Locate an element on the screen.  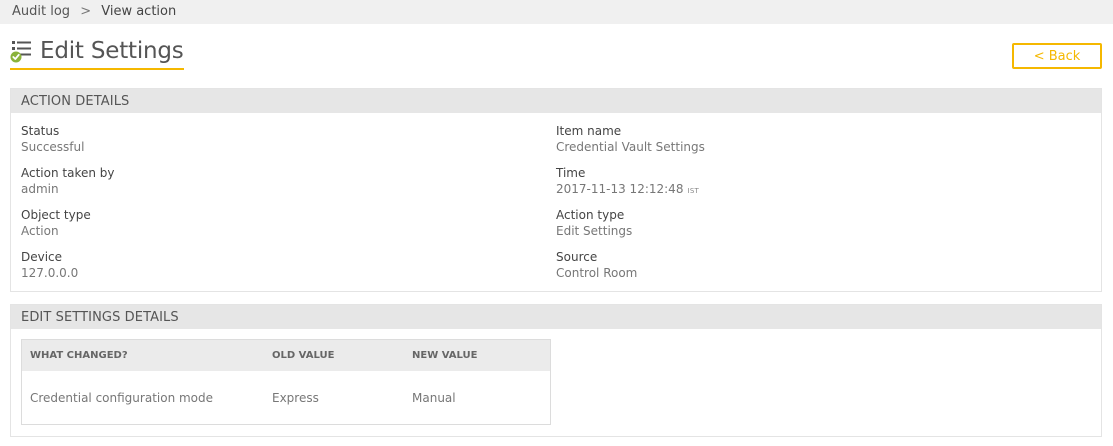
status-value: Successful is located at coordinates (53, 147).